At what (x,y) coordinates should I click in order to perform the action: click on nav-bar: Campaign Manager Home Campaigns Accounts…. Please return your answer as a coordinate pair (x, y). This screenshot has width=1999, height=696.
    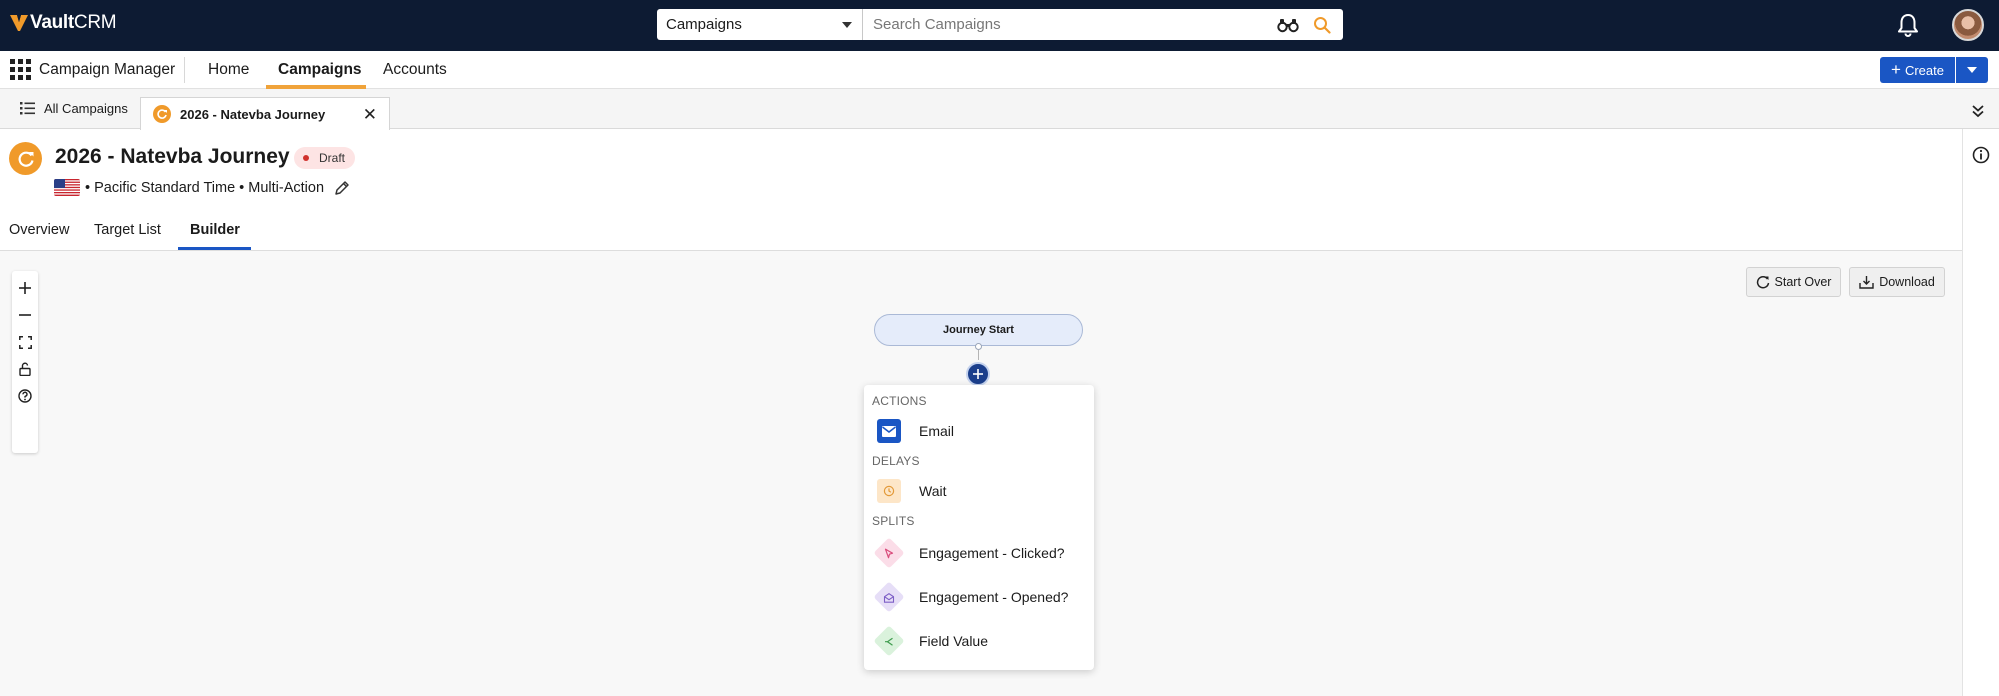
    Looking at the image, I should click on (999, 70).